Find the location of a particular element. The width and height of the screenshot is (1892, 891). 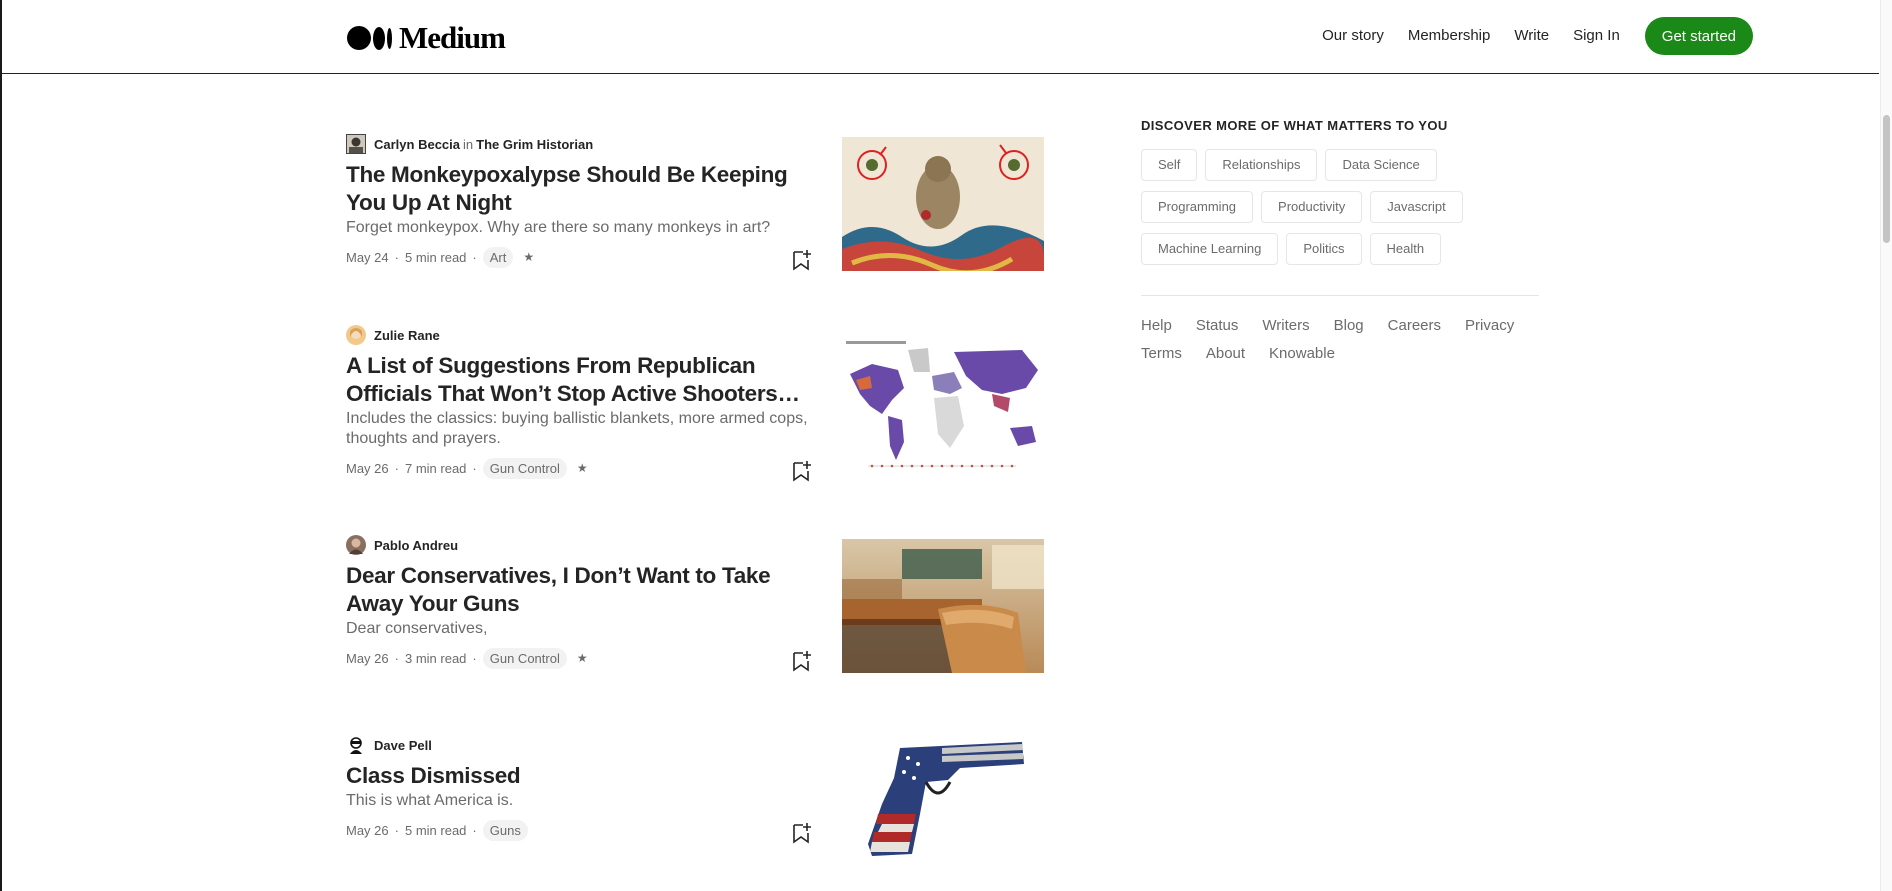

footer-link-status: Status is located at coordinates (1217, 326).